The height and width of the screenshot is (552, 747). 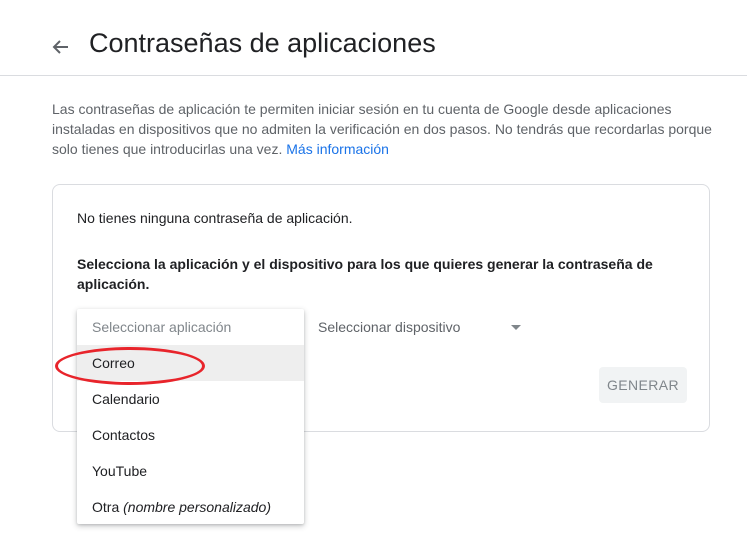 I want to click on menu-item-otra: Otra (nombre personalizado), so click(x=190, y=507).